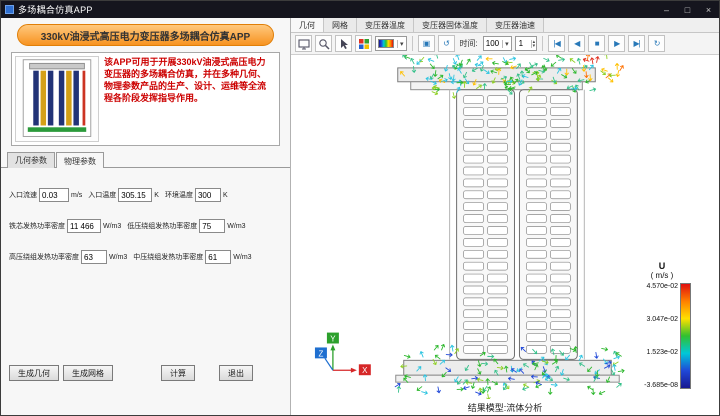 The width and height of the screenshot is (720, 416). What do you see at coordinates (363, 43) in the screenshot?
I see `palette-icon` at bounding box center [363, 43].